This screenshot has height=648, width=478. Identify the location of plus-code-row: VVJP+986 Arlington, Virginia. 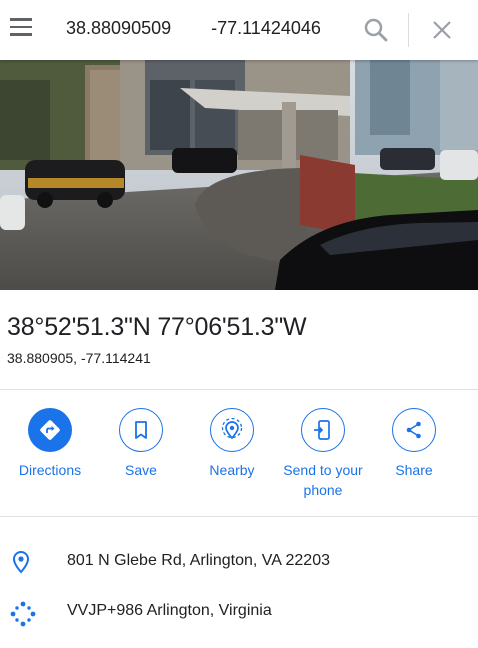
(239, 612).